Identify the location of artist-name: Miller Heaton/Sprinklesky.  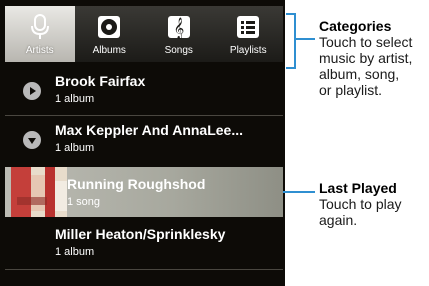
(140, 234).